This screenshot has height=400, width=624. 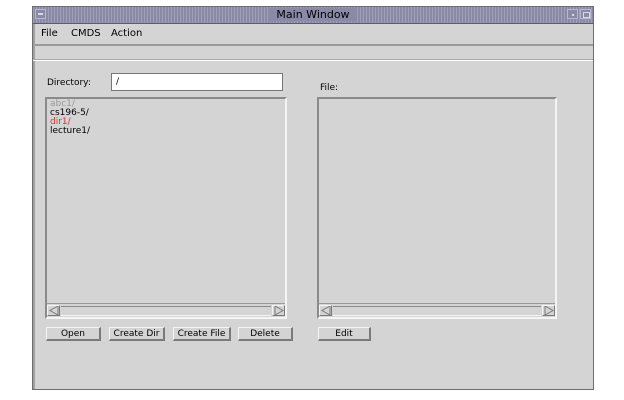 What do you see at coordinates (70, 131) in the screenshot?
I see `list-item: lecture1/` at bounding box center [70, 131].